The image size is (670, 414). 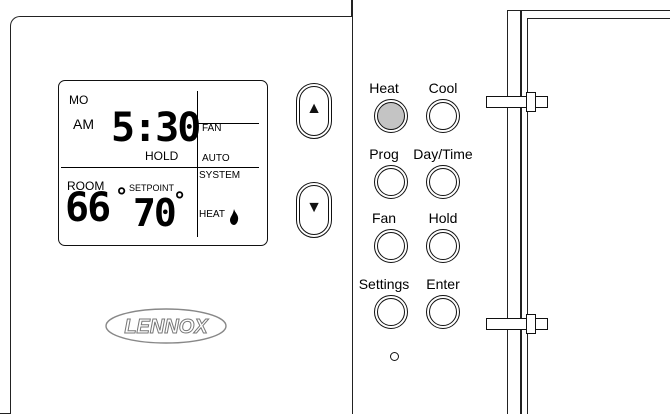 I want to click on setpoint-degree: °, so click(x=179, y=201).